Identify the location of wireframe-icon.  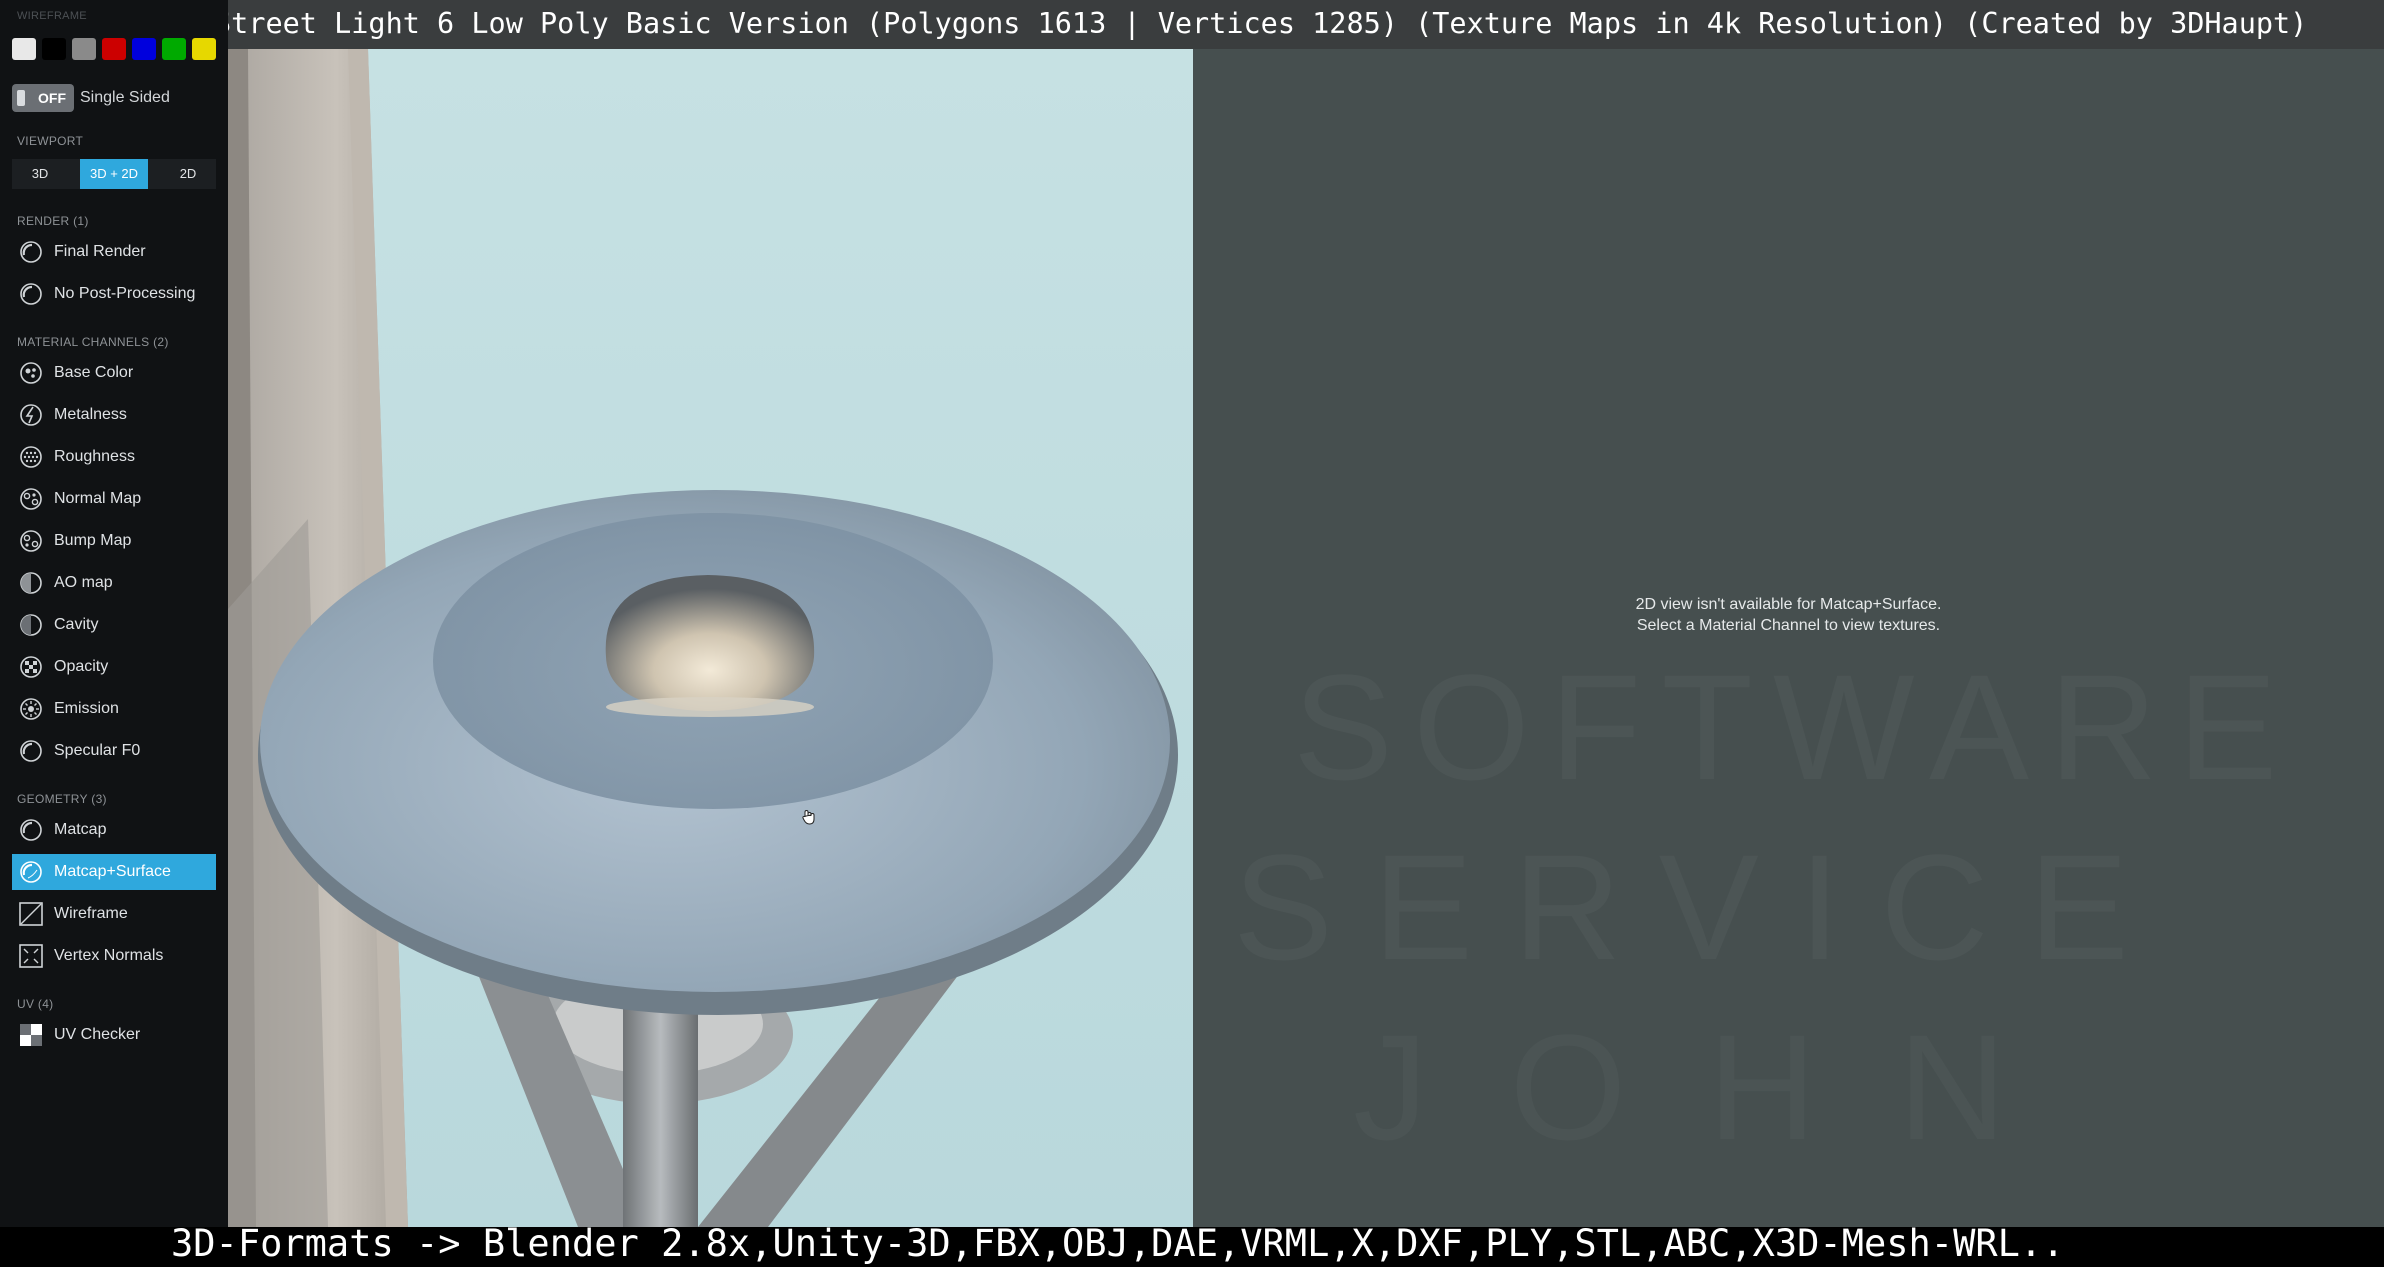
(31, 914).